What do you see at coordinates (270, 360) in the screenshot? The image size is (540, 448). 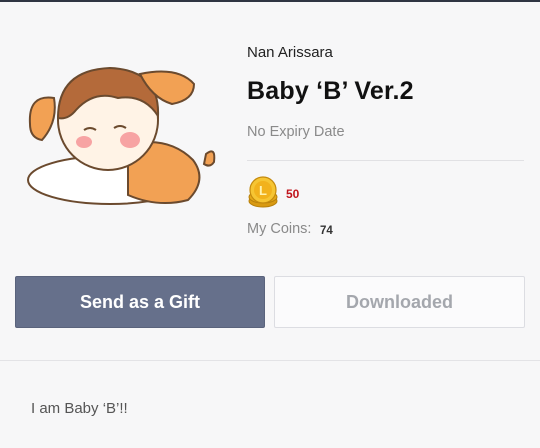 I see `section-divider` at bounding box center [270, 360].